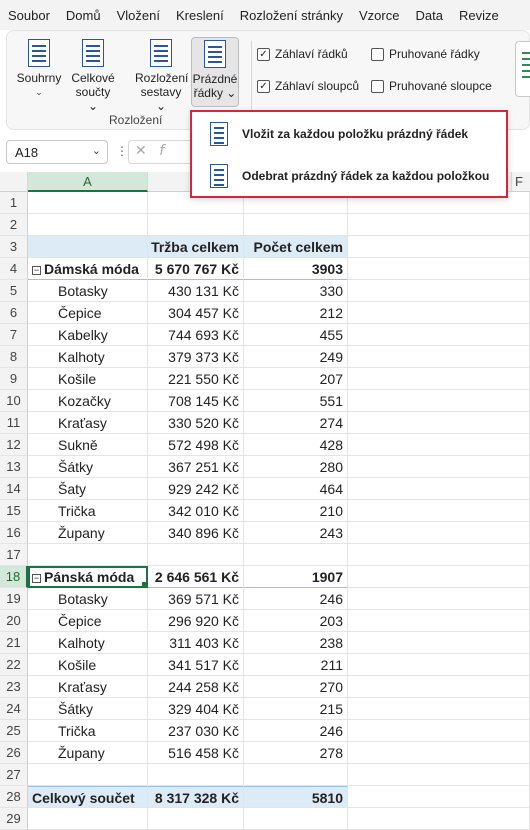 The image size is (530, 830). I want to click on tab-data: Data, so click(428, 15).